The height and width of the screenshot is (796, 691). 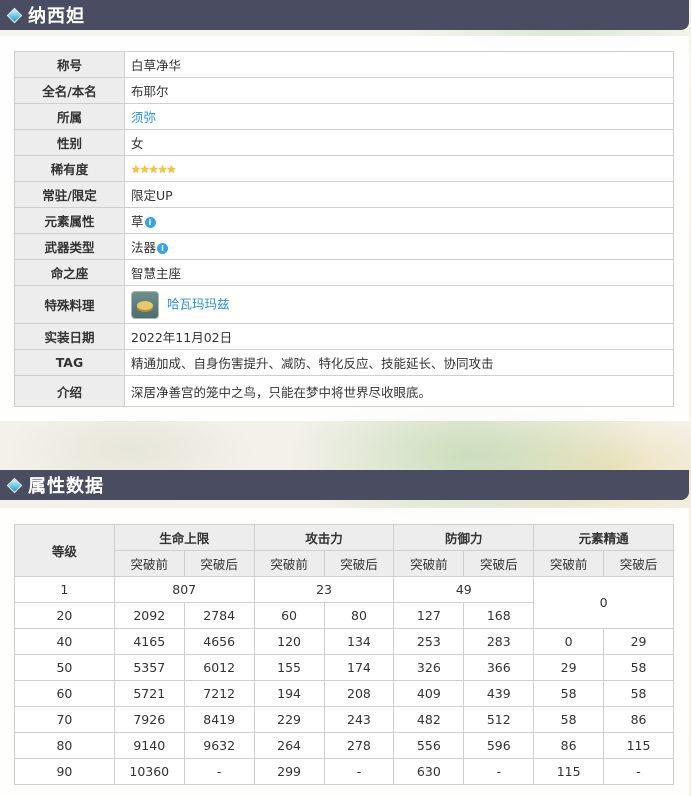 What do you see at coordinates (184, 589) in the screenshot?
I see `hp-cell: 807` at bounding box center [184, 589].